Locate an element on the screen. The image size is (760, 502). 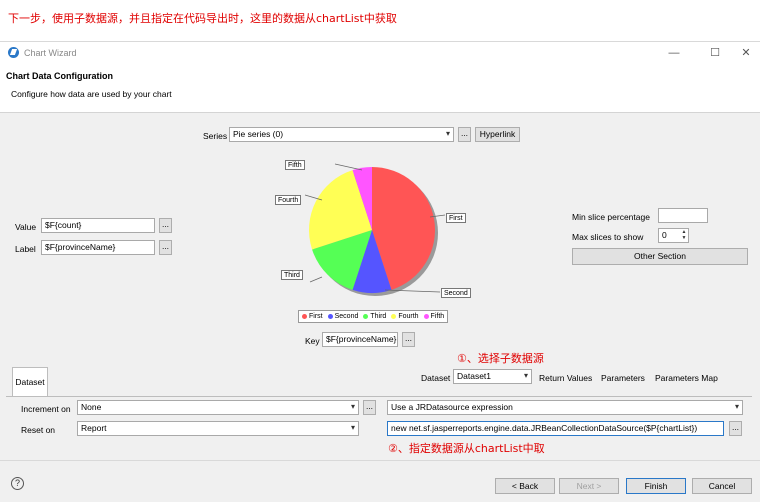
spinner-arrows: ▲ ▼ is located at coordinates (684, 235).